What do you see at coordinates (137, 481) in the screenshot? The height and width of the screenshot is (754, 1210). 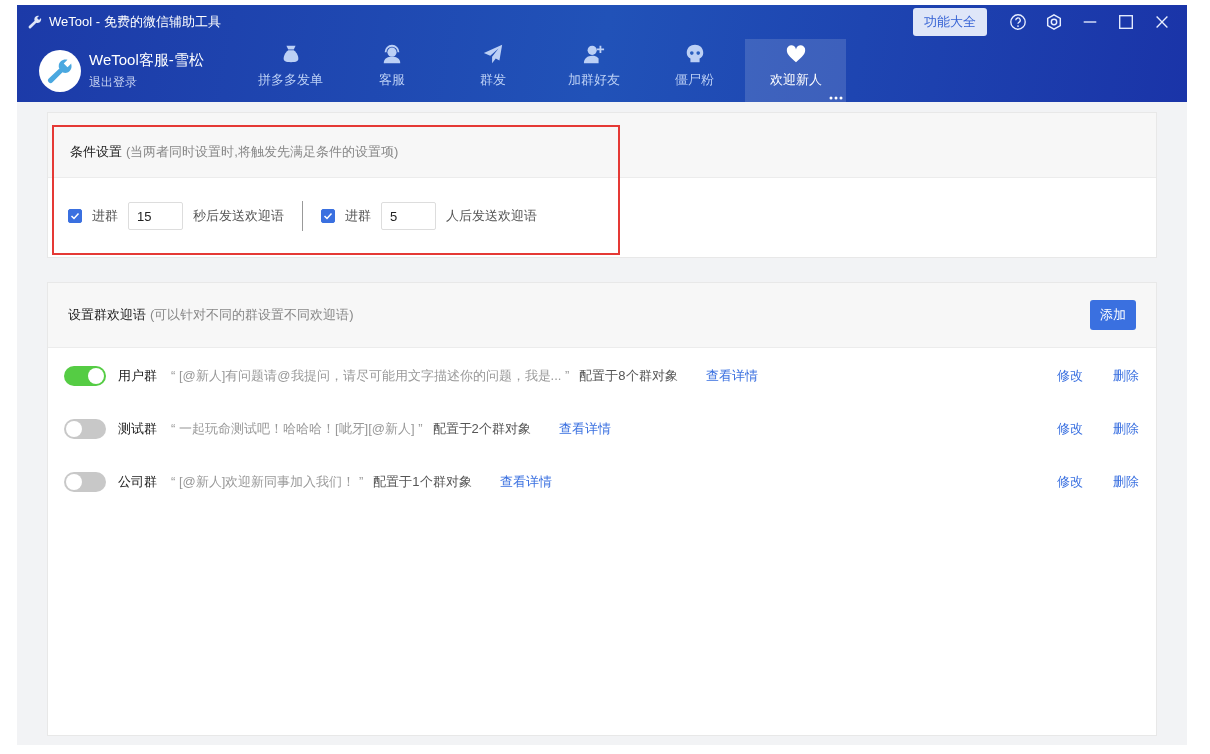 I see `group-name: 公司群` at bounding box center [137, 481].